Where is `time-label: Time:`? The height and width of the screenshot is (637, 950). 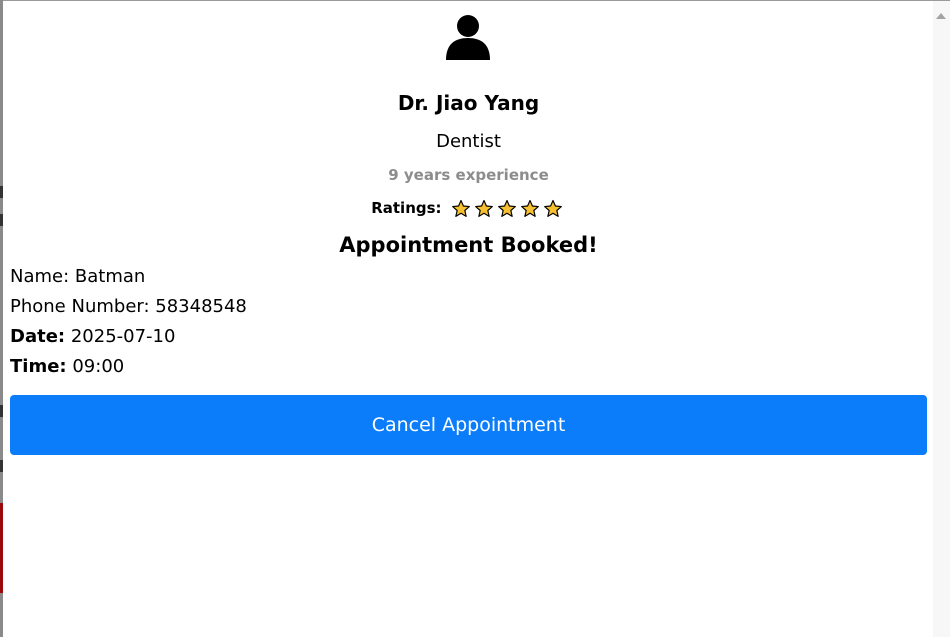 time-label: Time: is located at coordinates (38, 366).